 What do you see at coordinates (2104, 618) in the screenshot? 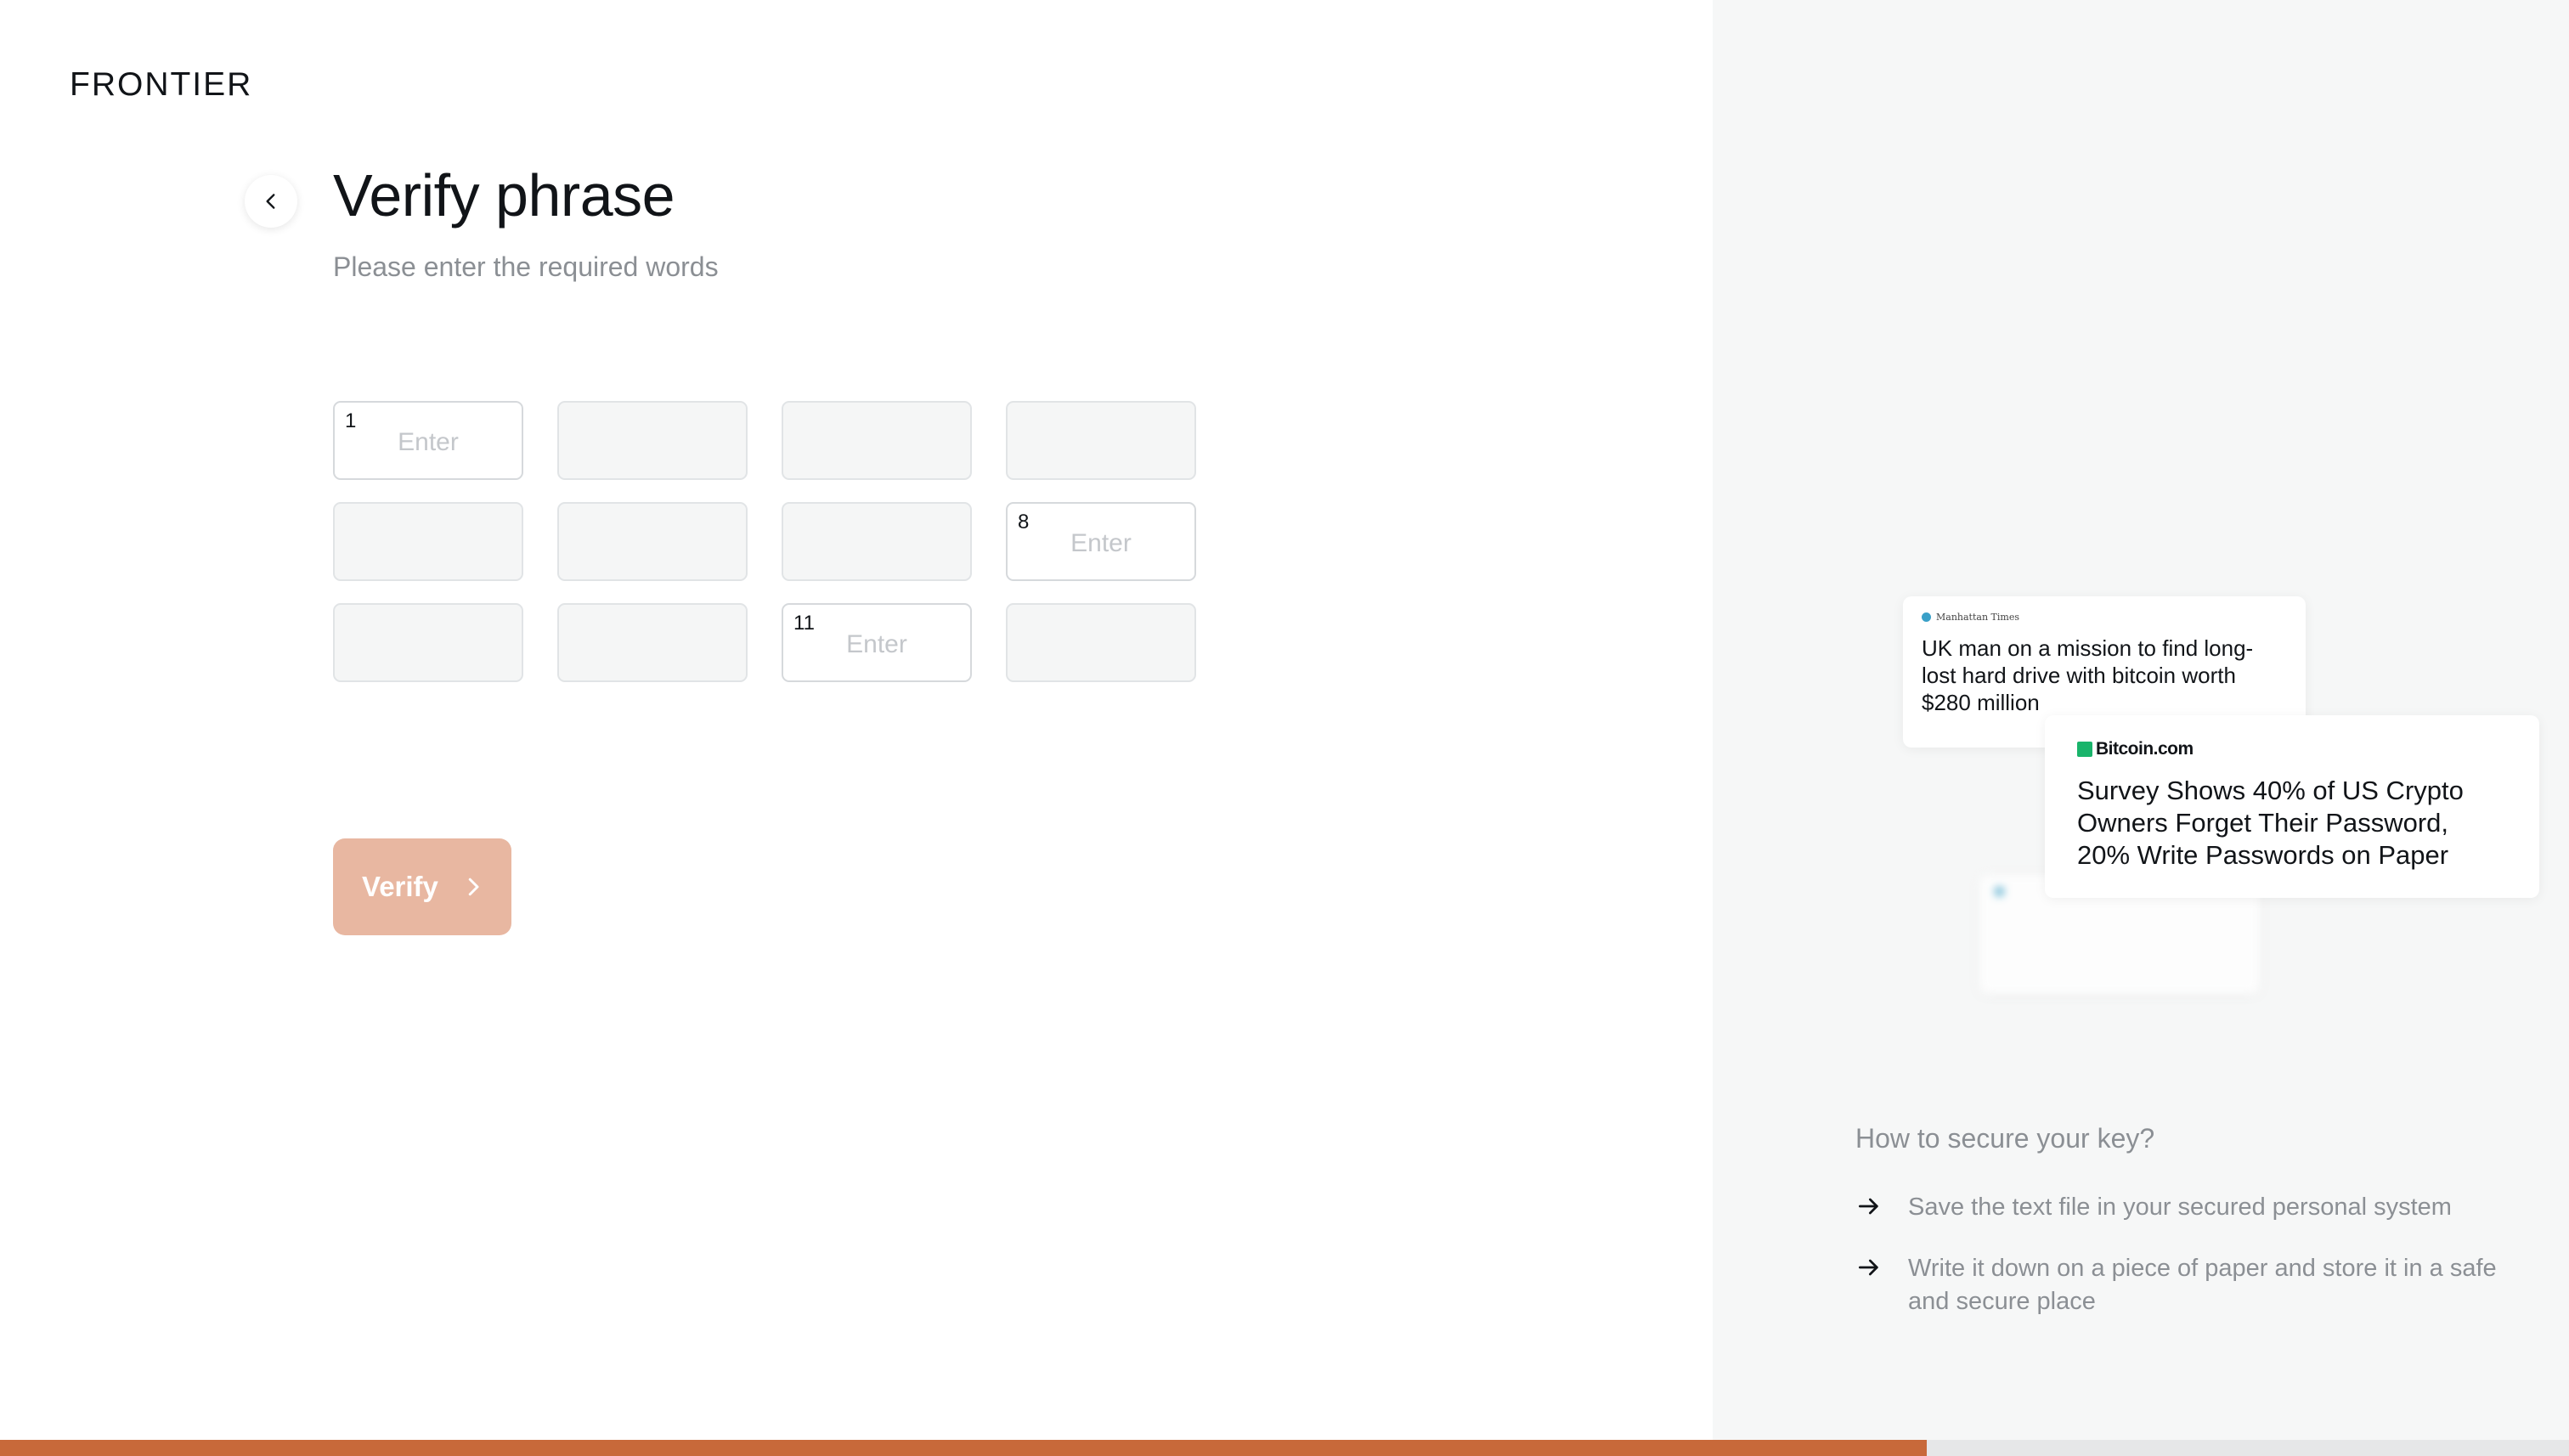
I see `news-card-1-source: Manhattan Times` at bounding box center [2104, 618].